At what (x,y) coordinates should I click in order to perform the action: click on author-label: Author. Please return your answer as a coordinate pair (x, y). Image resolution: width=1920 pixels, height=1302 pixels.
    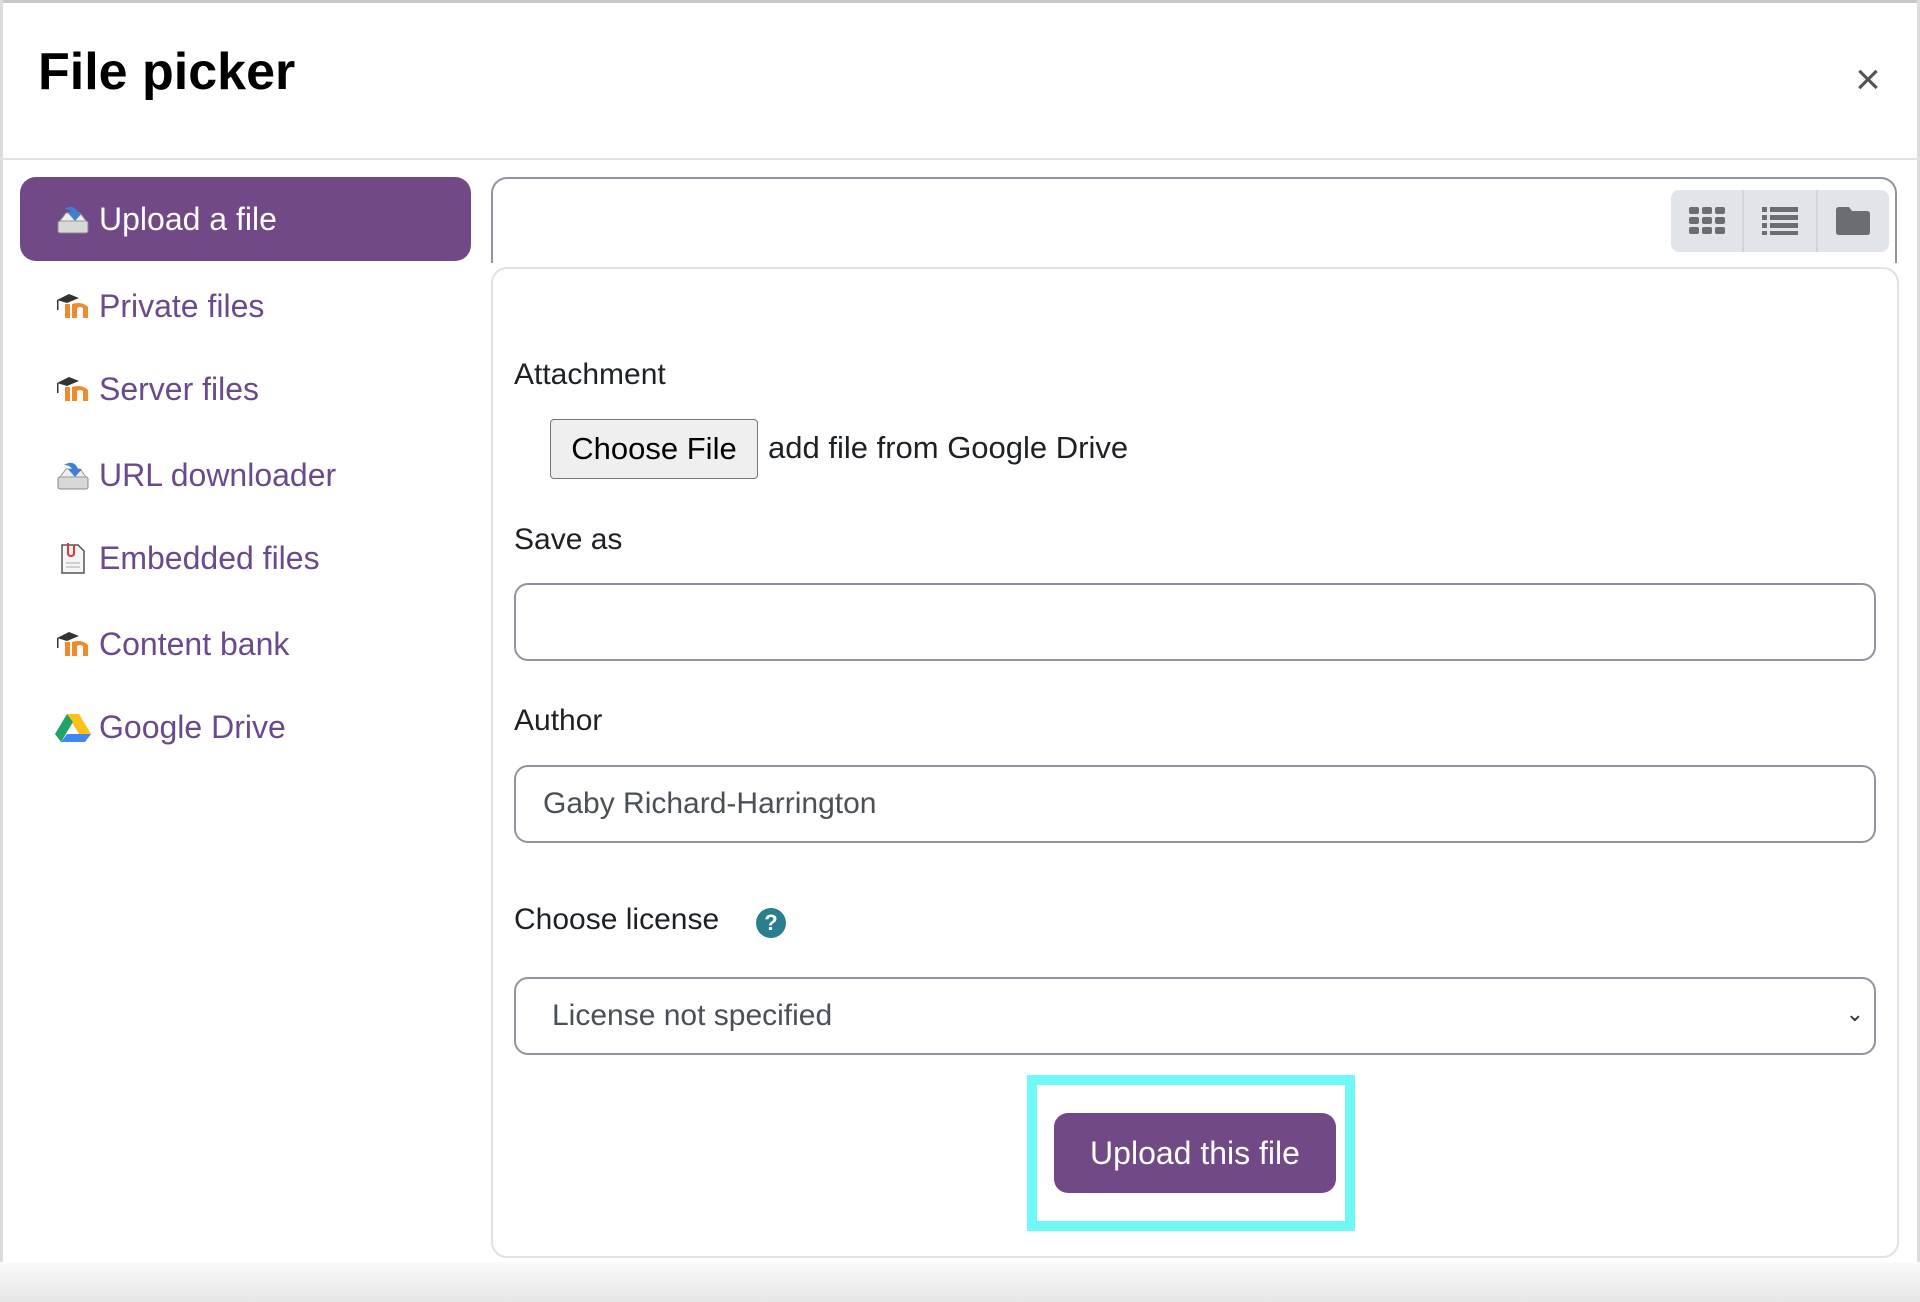
    Looking at the image, I should click on (558, 720).